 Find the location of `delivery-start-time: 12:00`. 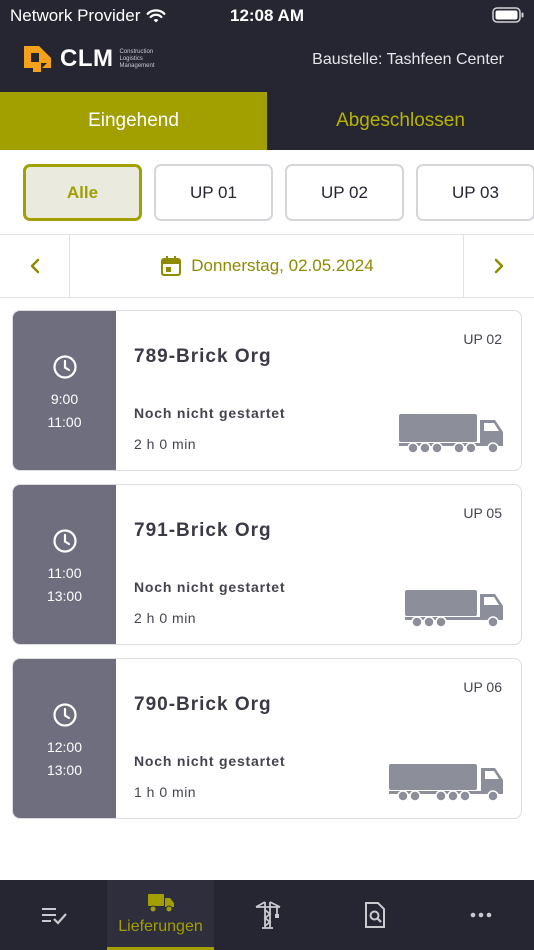

delivery-start-time: 12:00 is located at coordinates (64, 747).